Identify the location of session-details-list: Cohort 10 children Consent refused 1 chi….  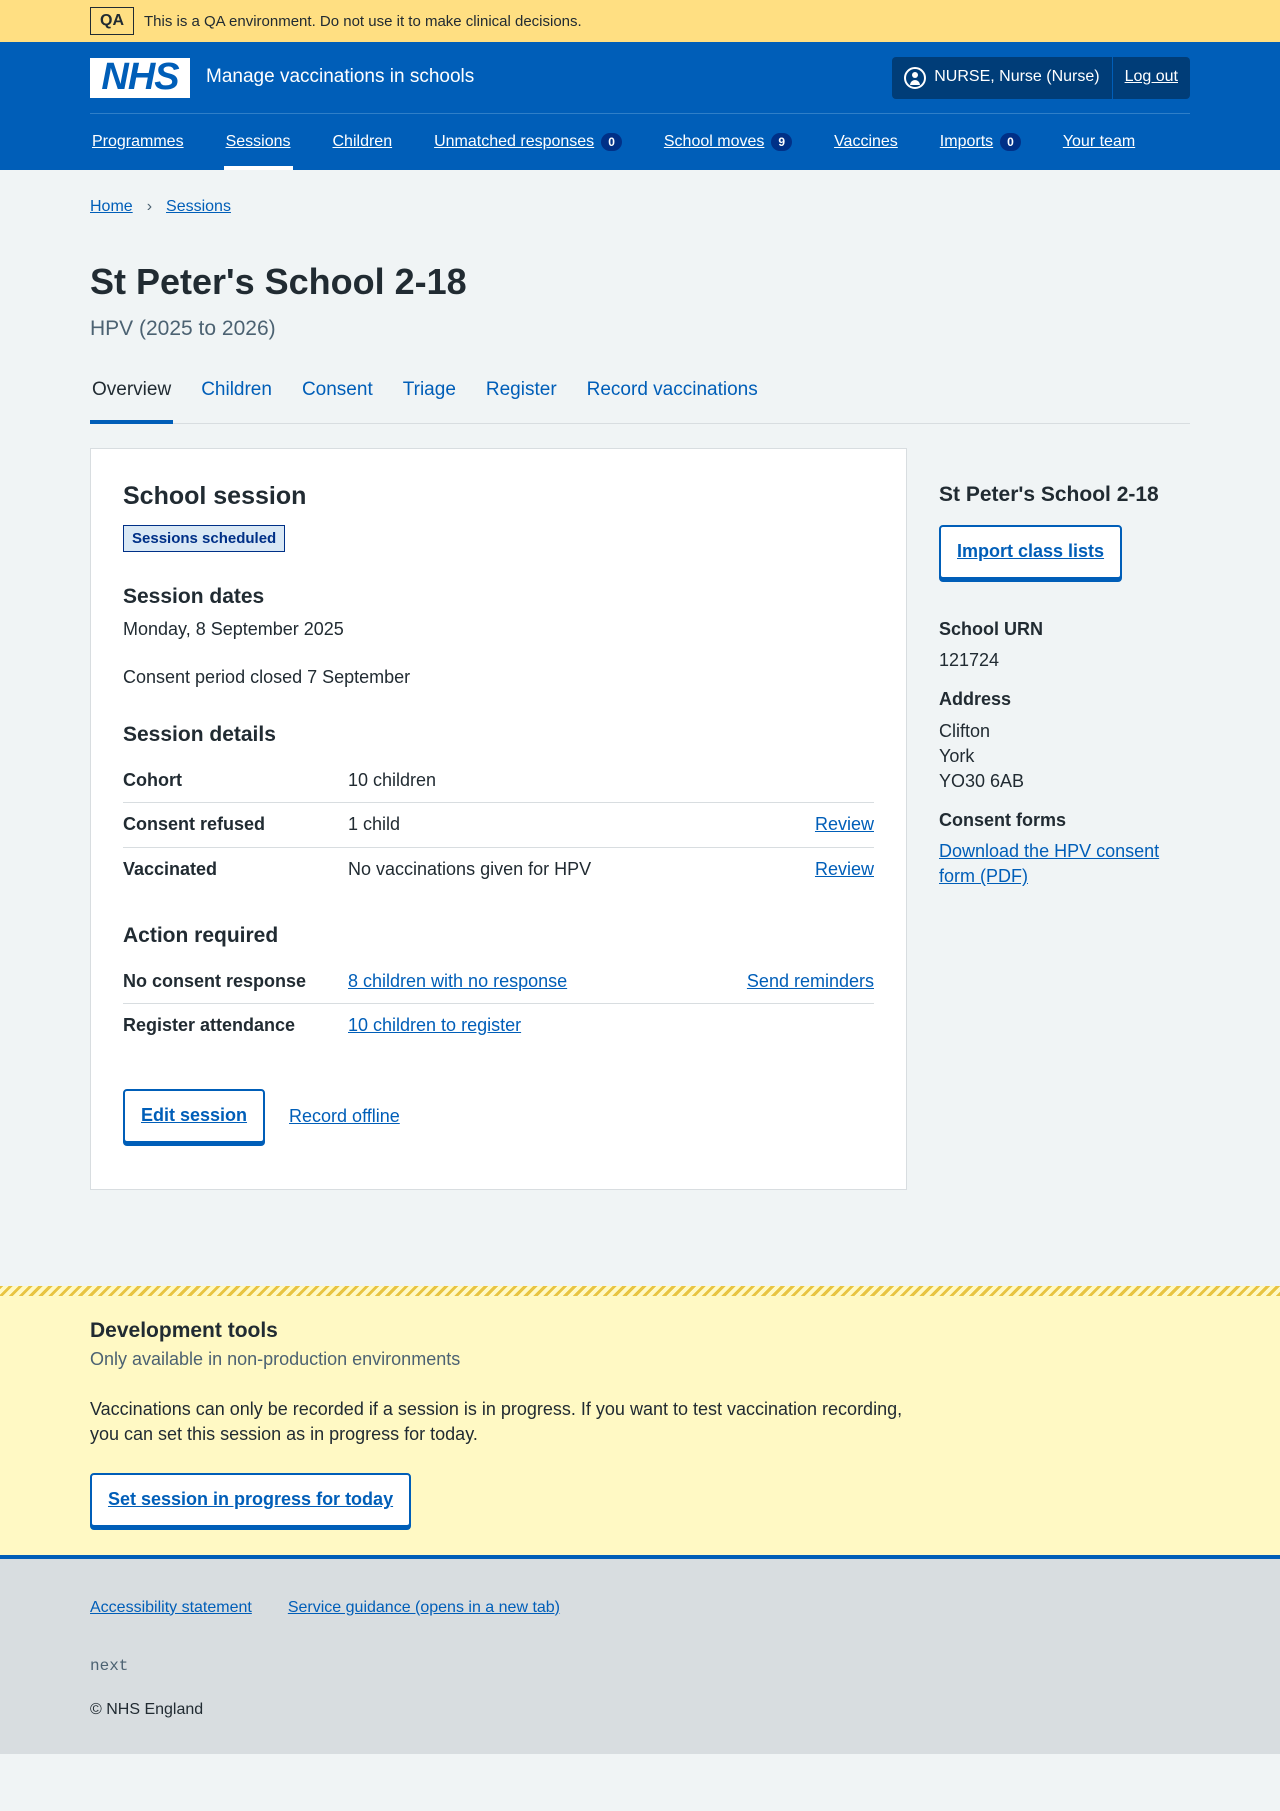
(498, 825).